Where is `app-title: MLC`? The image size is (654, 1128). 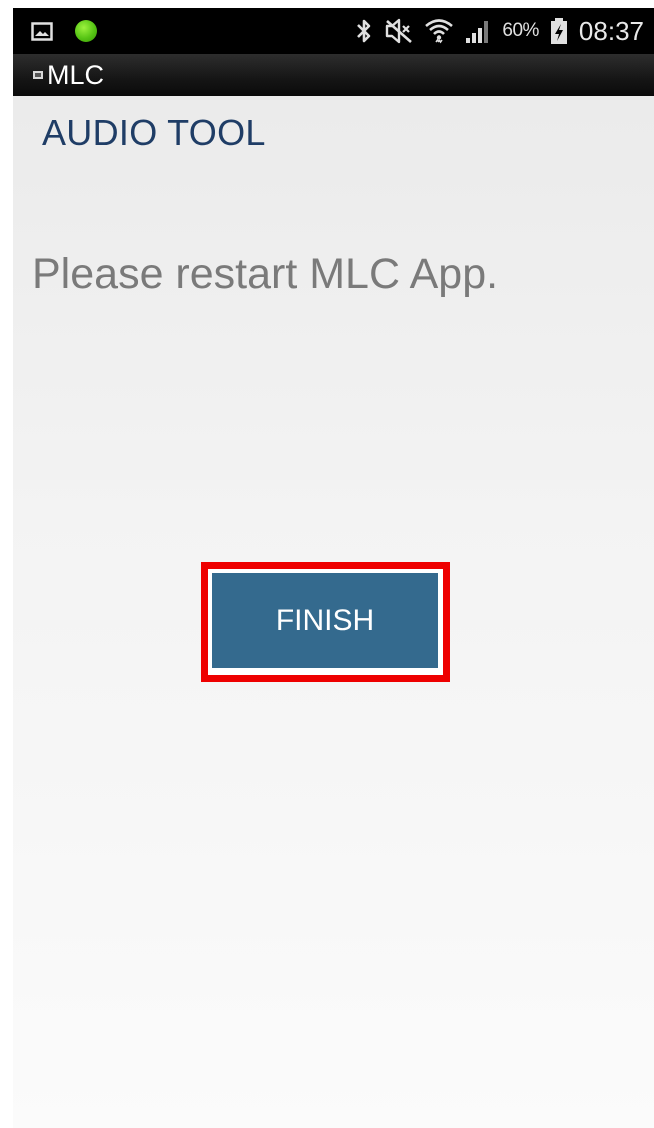 app-title: MLC is located at coordinates (76, 74).